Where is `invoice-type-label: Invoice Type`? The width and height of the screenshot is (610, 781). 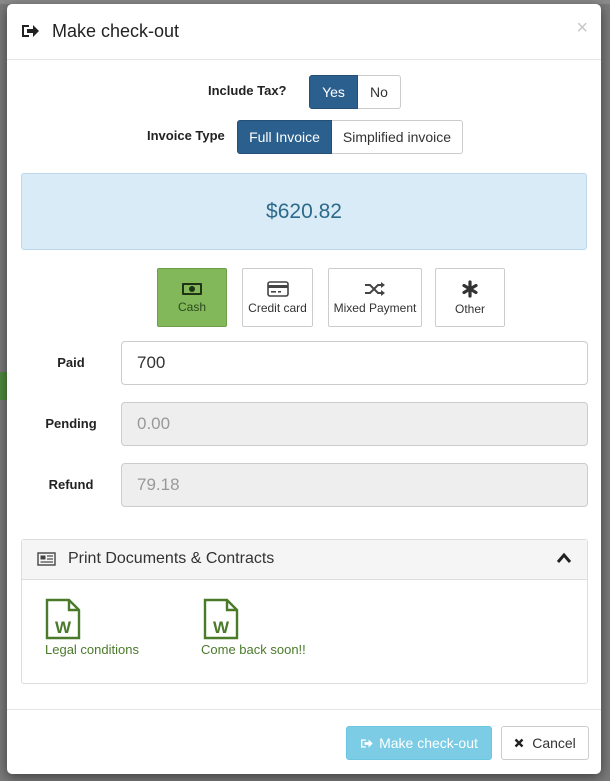
invoice-type-label: Invoice Type is located at coordinates (186, 135).